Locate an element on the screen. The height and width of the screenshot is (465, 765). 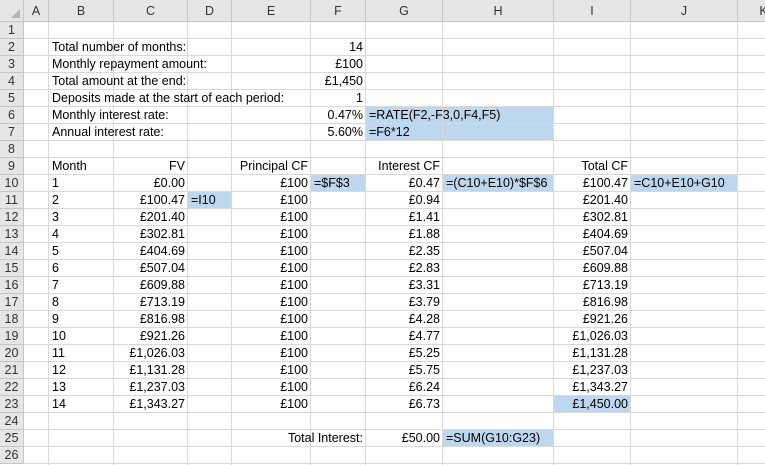
row-header-4: 4 is located at coordinates (12, 81).